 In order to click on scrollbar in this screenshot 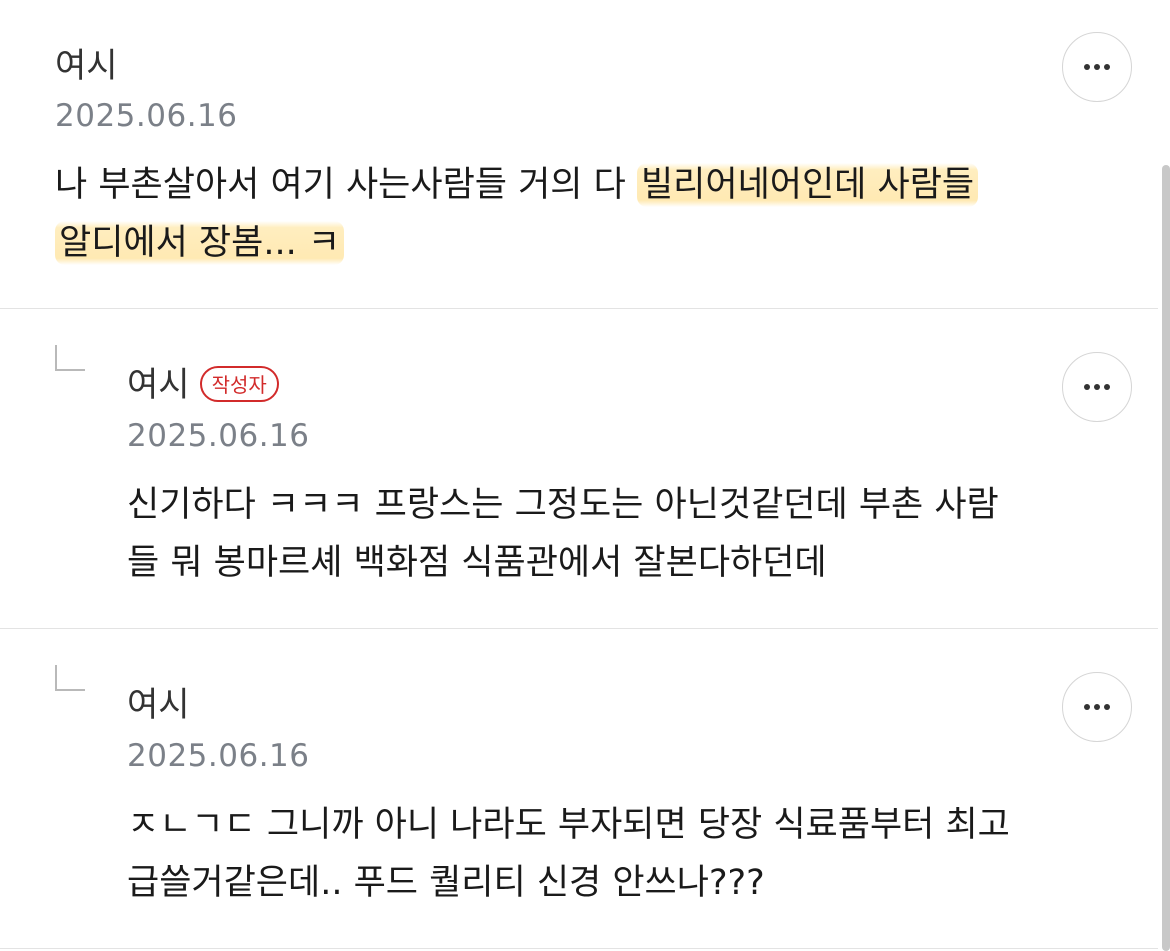, I will do `click(1166, 558)`.